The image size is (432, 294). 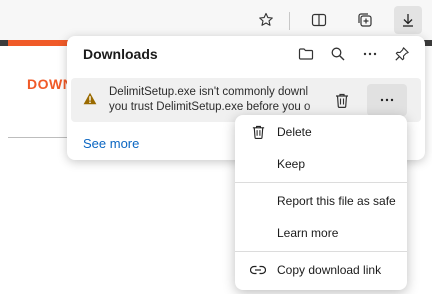 What do you see at coordinates (216, 20) in the screenshot?
I see `browser-toolbar` at bounding box center [216, 20].